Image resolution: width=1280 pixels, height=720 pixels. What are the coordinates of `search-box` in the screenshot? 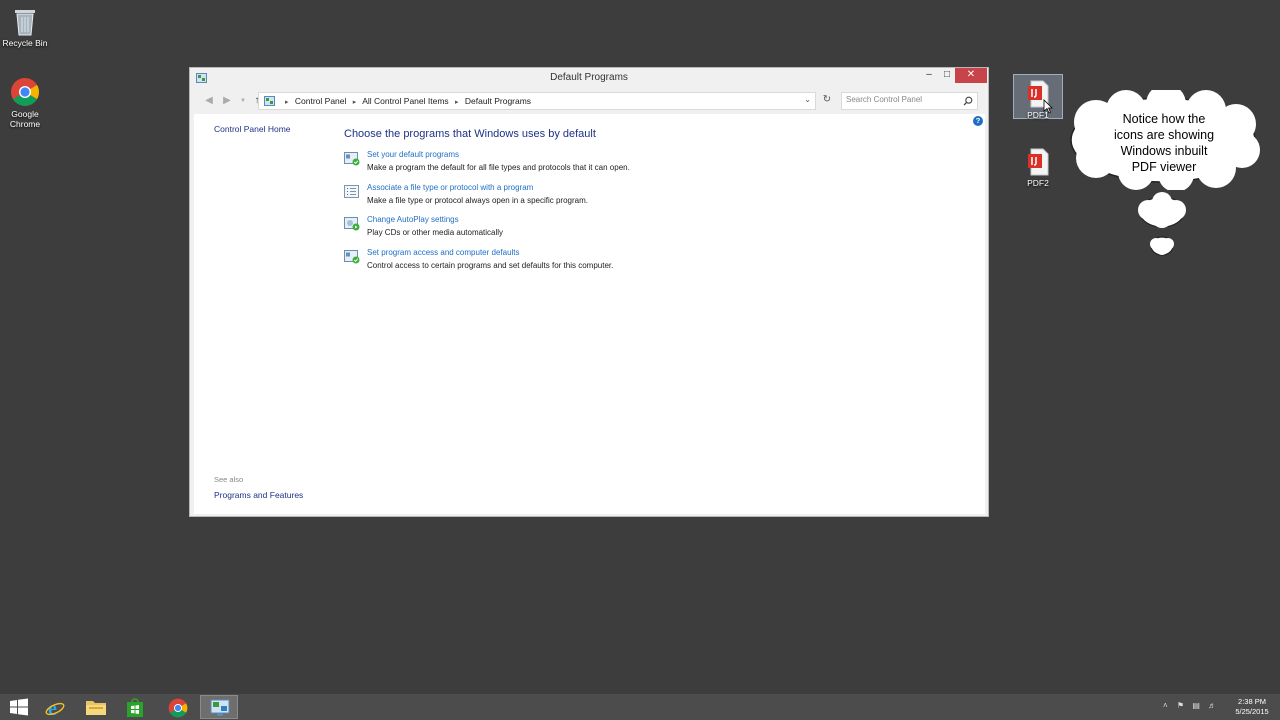 It's located at (909, 101).